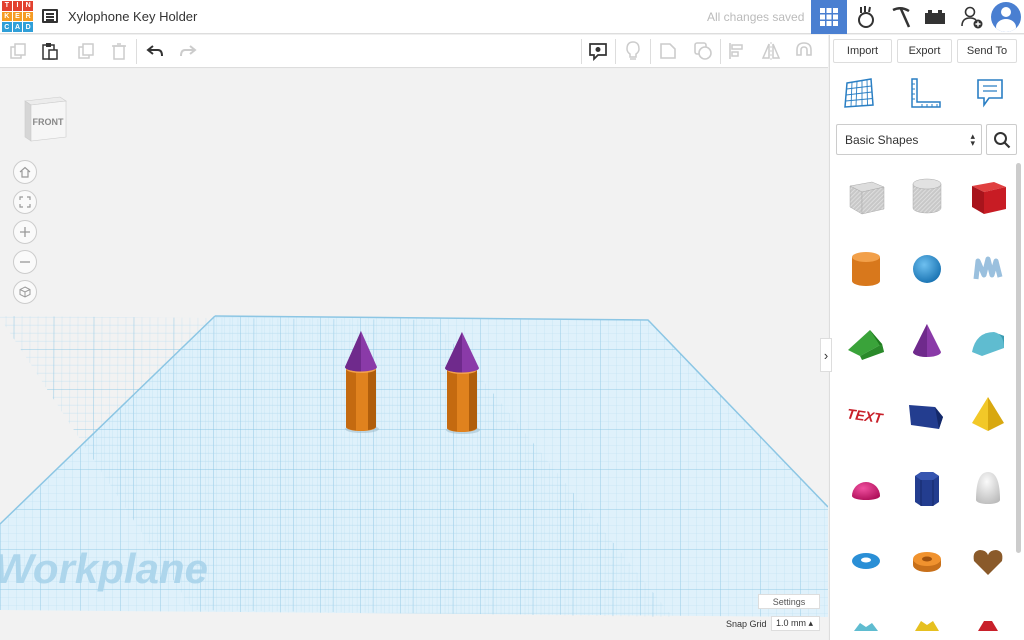  Describe the element at coordinates (119, 51) in the screenshot. I see `delete-icon` at that location.